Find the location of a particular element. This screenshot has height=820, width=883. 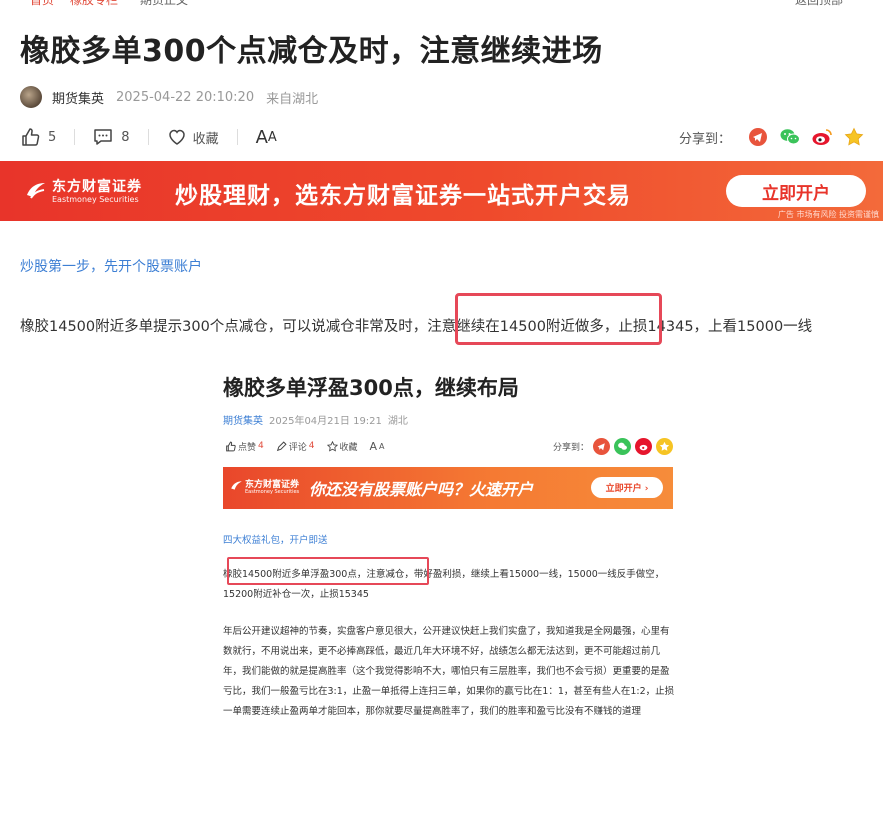

share-label: 分享到： is located at coordinates (704, 139).